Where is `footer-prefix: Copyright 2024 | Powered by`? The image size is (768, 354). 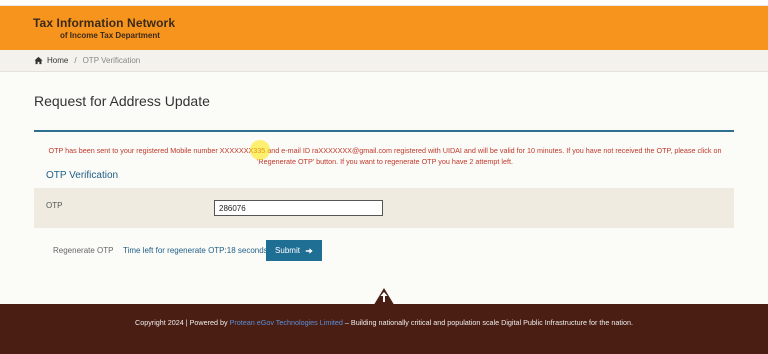
footer-prefix: Copyright 2024 | Powered by is located at coordinates (182, 322).